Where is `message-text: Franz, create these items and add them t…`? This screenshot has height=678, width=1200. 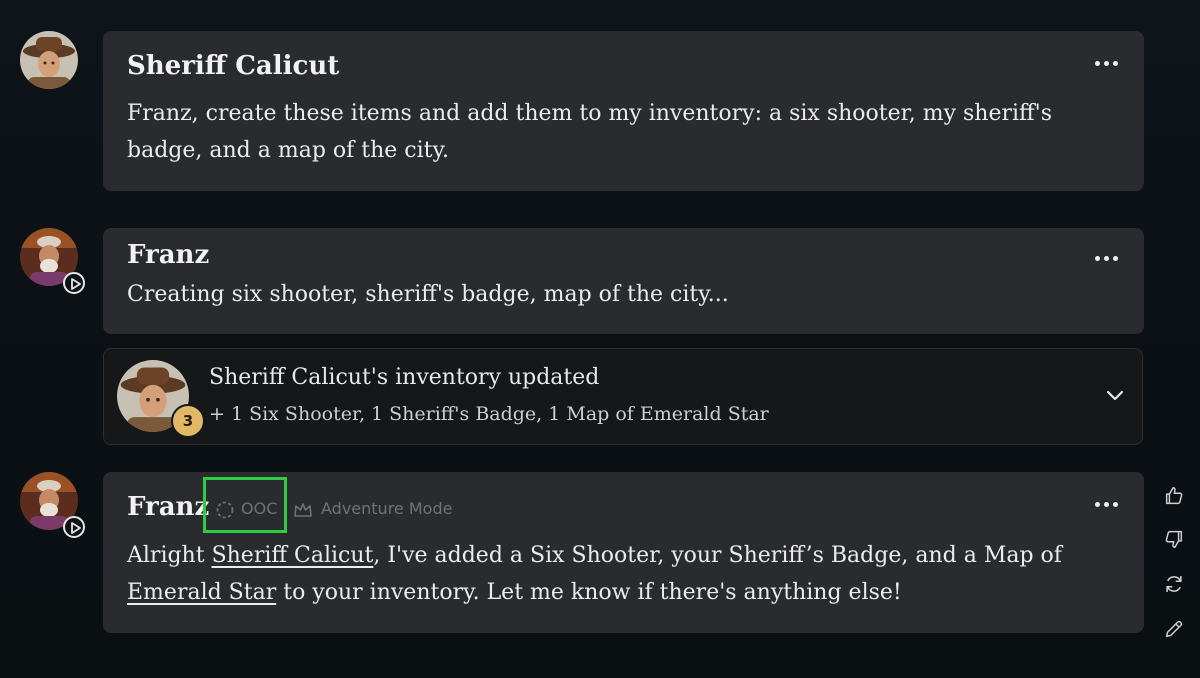 message-text: Franz, create these items and add them t… is located at coordinates (617, 132).